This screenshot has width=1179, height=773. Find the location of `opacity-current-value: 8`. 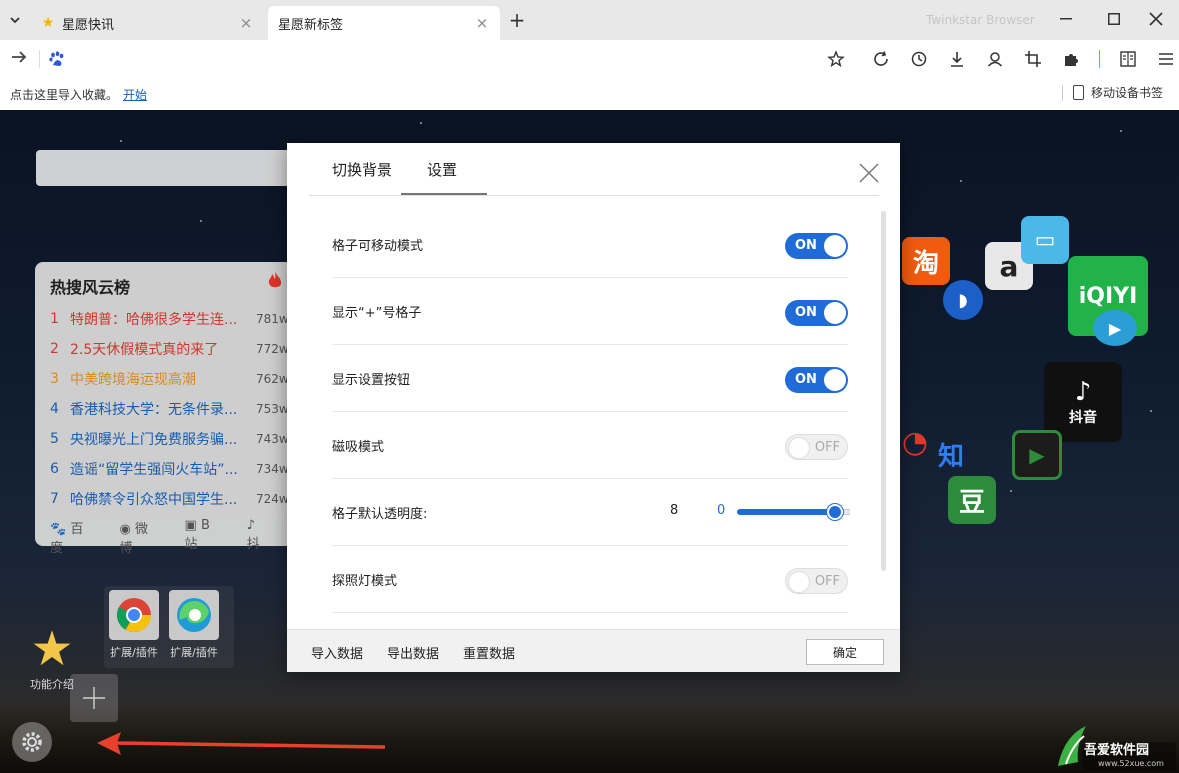

opacity-current-value: 8 is located at coordinates (674, 510).